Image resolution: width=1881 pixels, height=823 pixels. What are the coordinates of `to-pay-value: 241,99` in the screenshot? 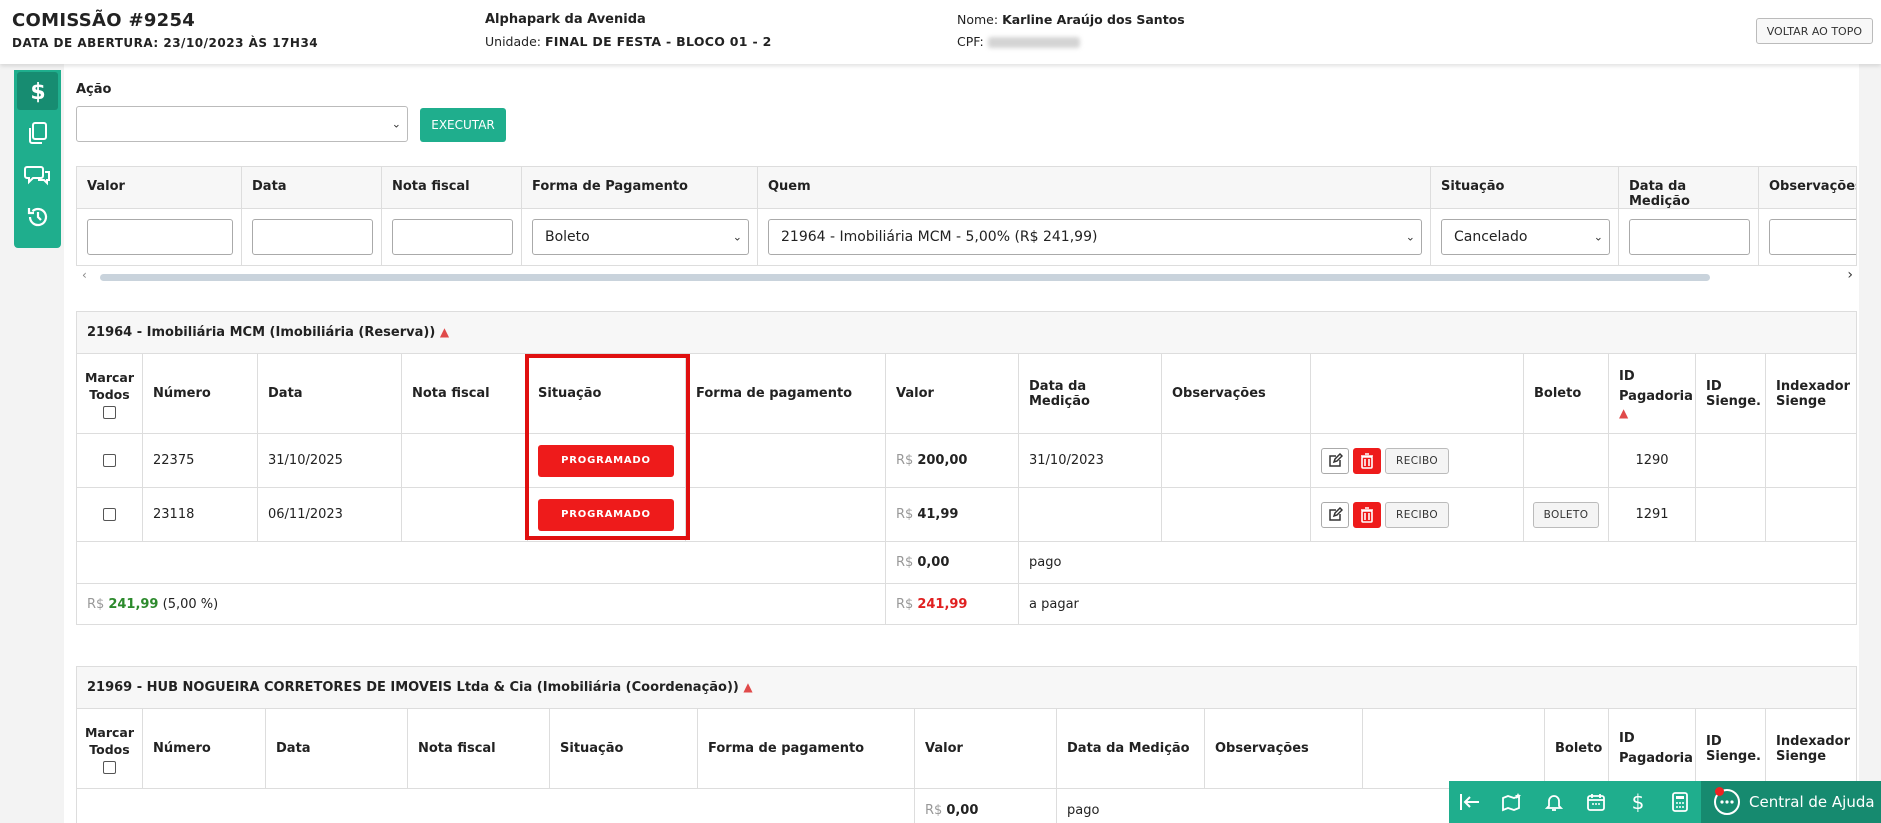 It's located at (942, 604).